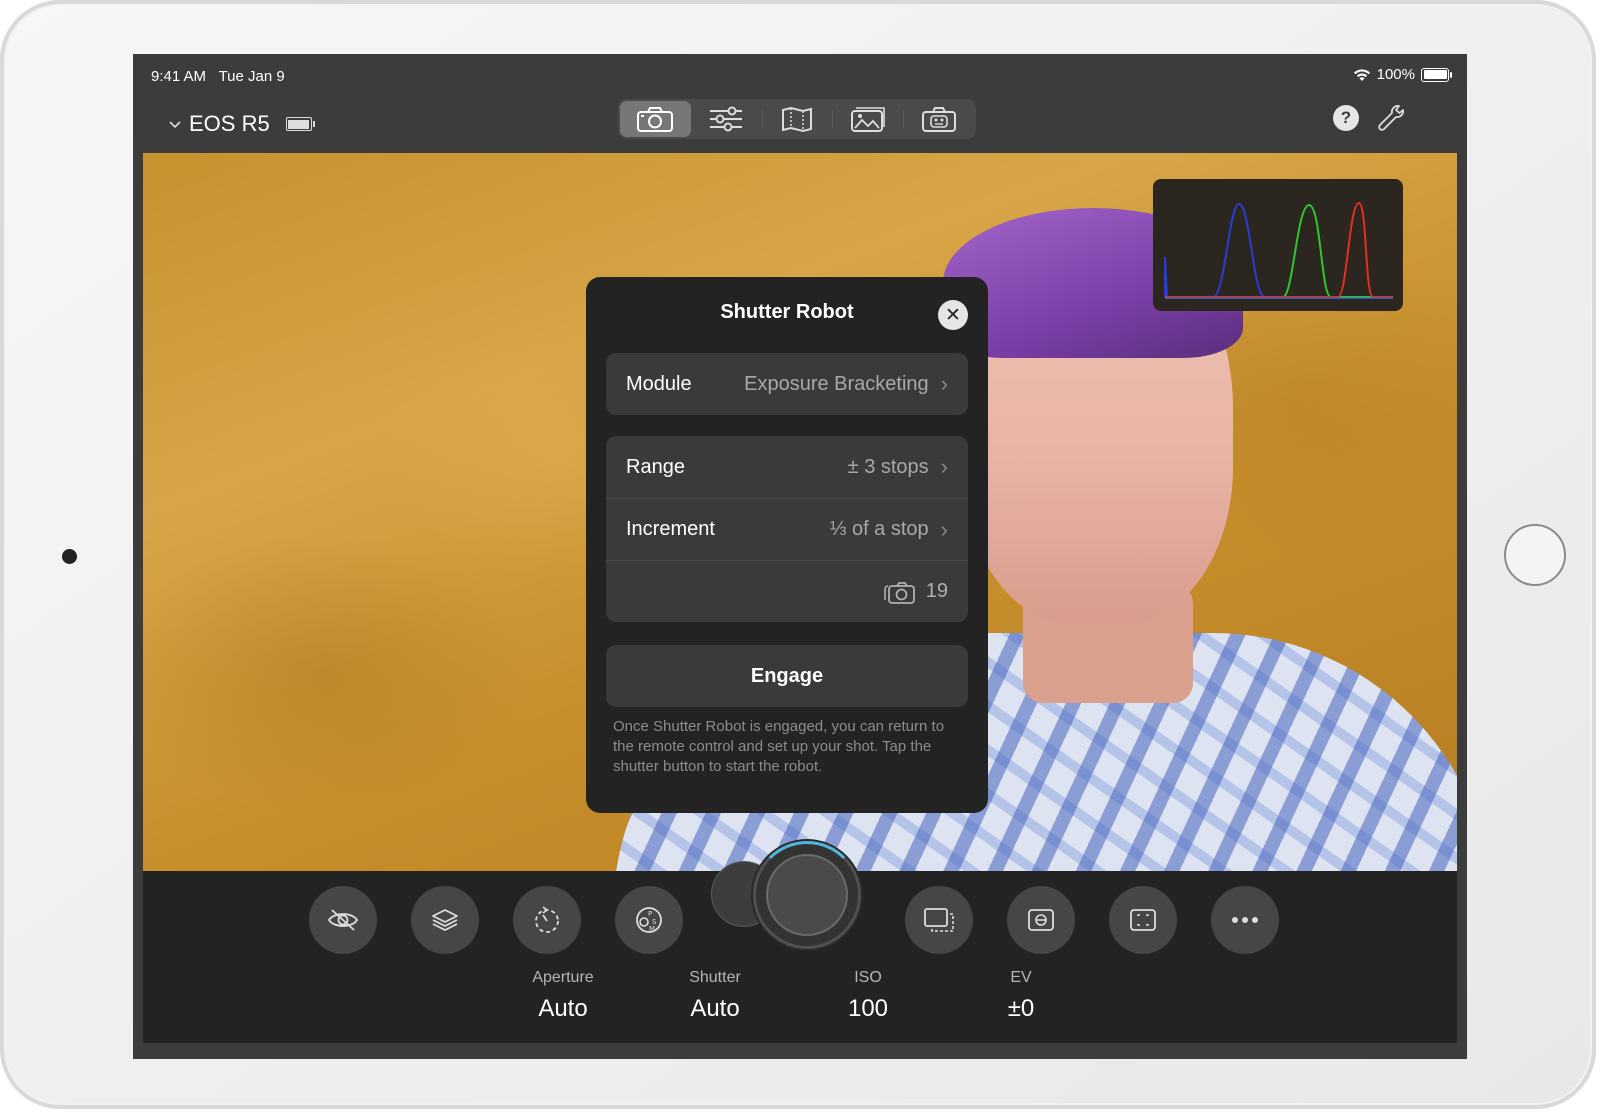 This screenshot has width=1600, height=1113. I want to click on iso-value: 100, so click(868, 1008).